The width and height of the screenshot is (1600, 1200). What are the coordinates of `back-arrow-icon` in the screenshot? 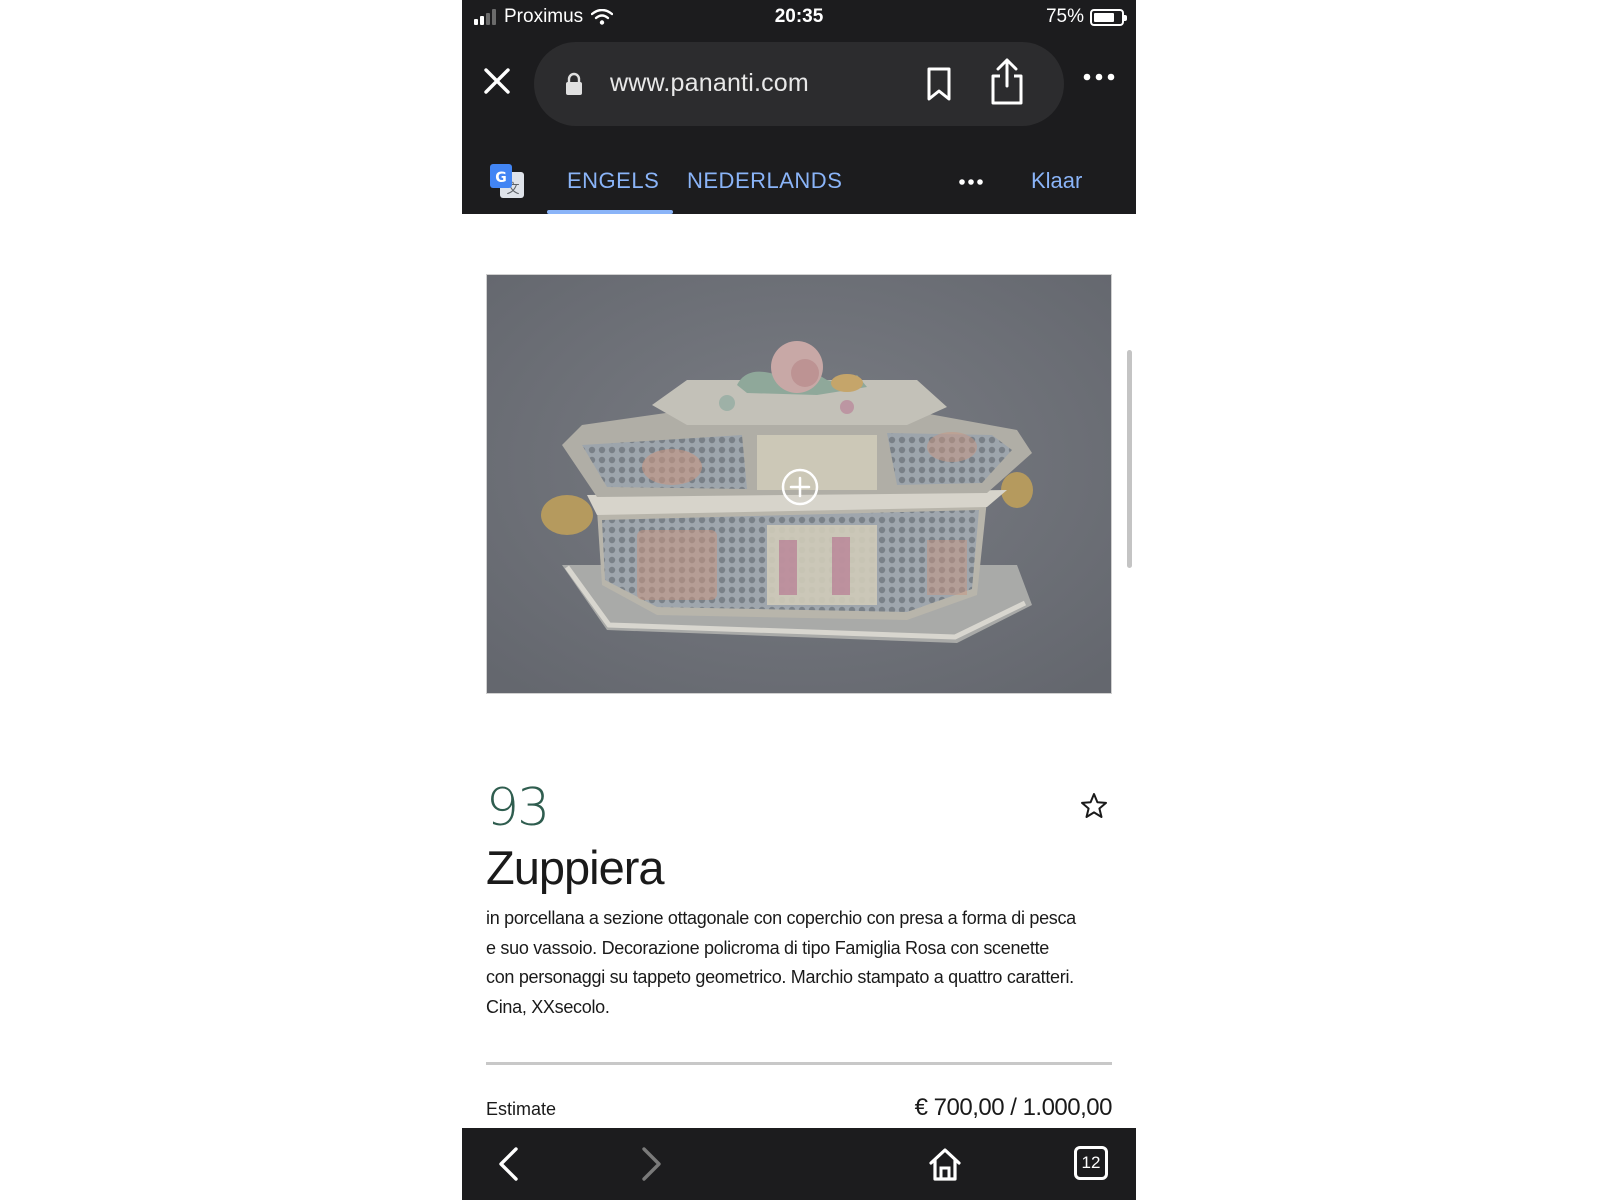 It's located at (508, 1164).